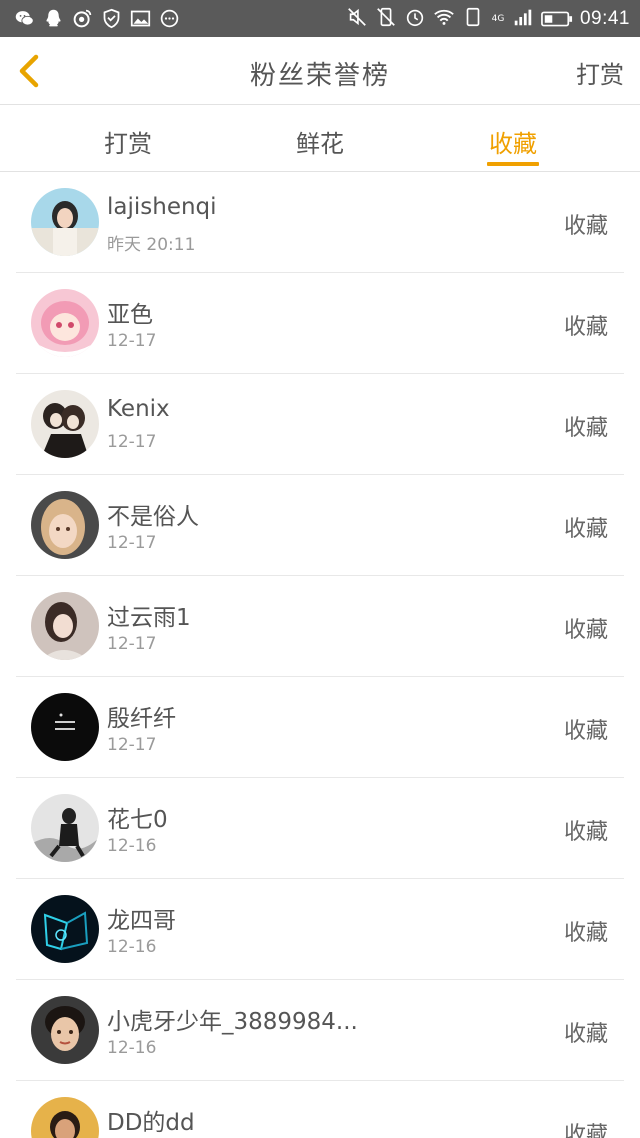  I want to click on notification-icons, so click(97, 18).